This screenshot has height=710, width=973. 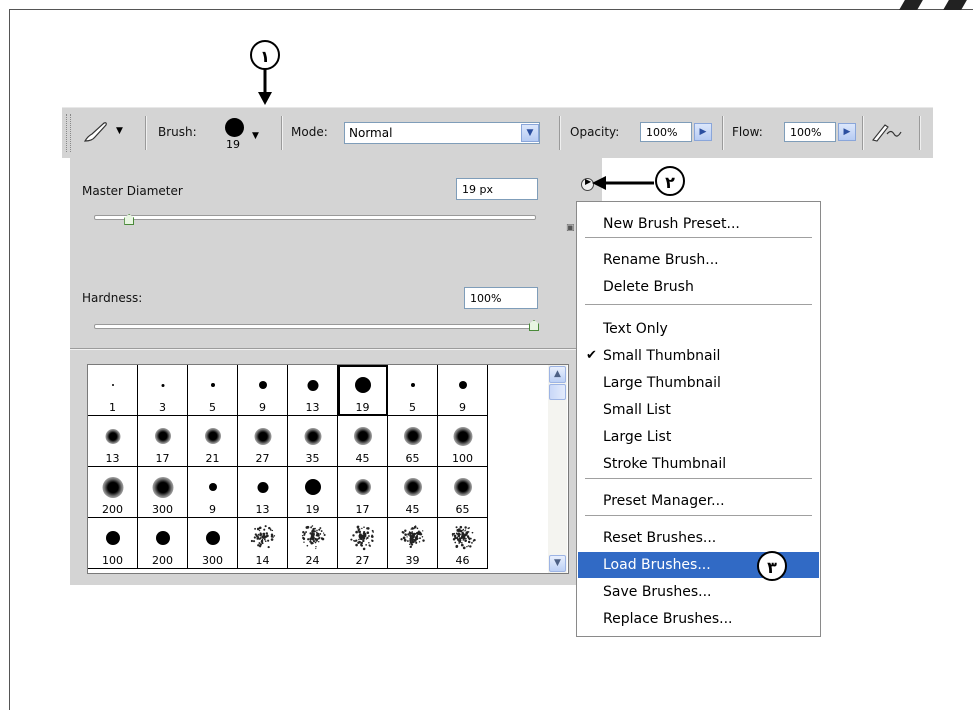 What do you see at coordinates (698, 437) in the screenshot?
I see `menu-item: Large List` at bounding box center [698, 437].